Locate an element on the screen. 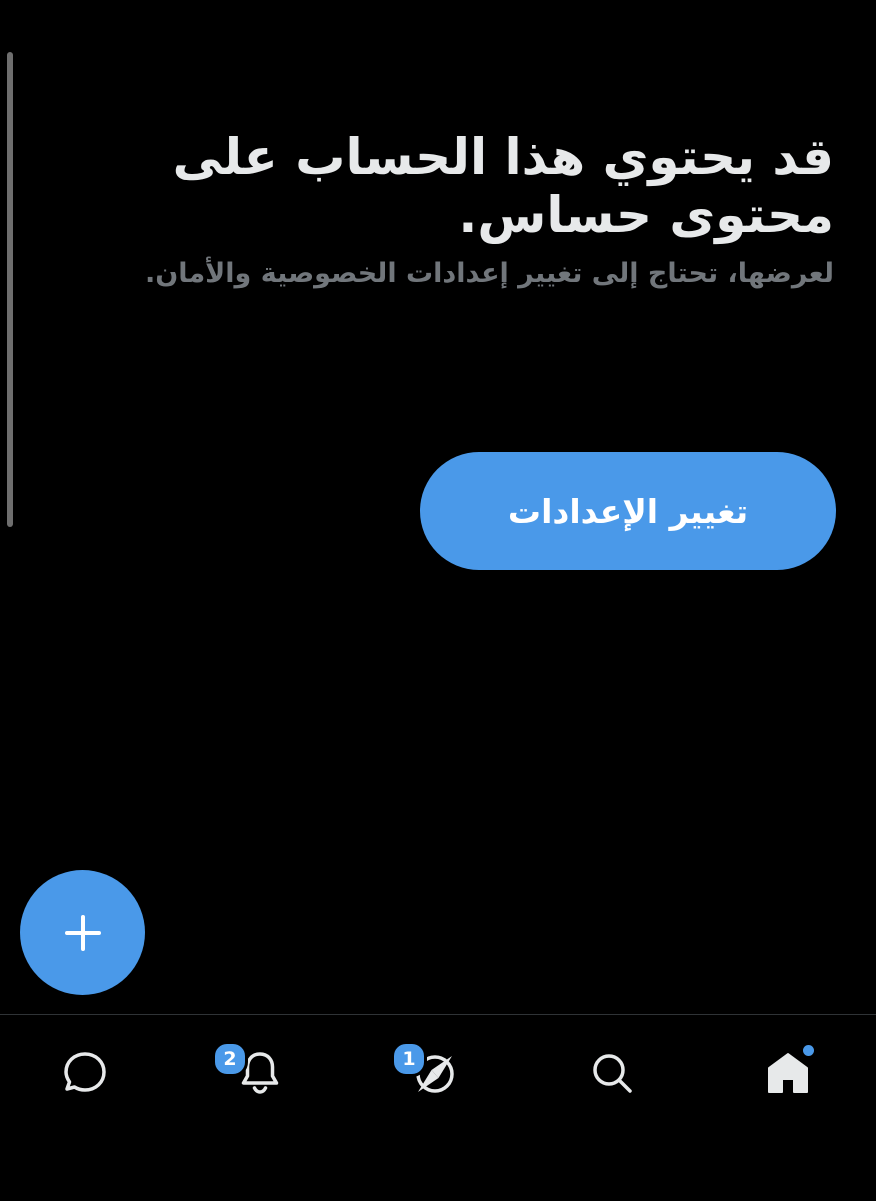  search-icon is located at coordinates (612, 1073).